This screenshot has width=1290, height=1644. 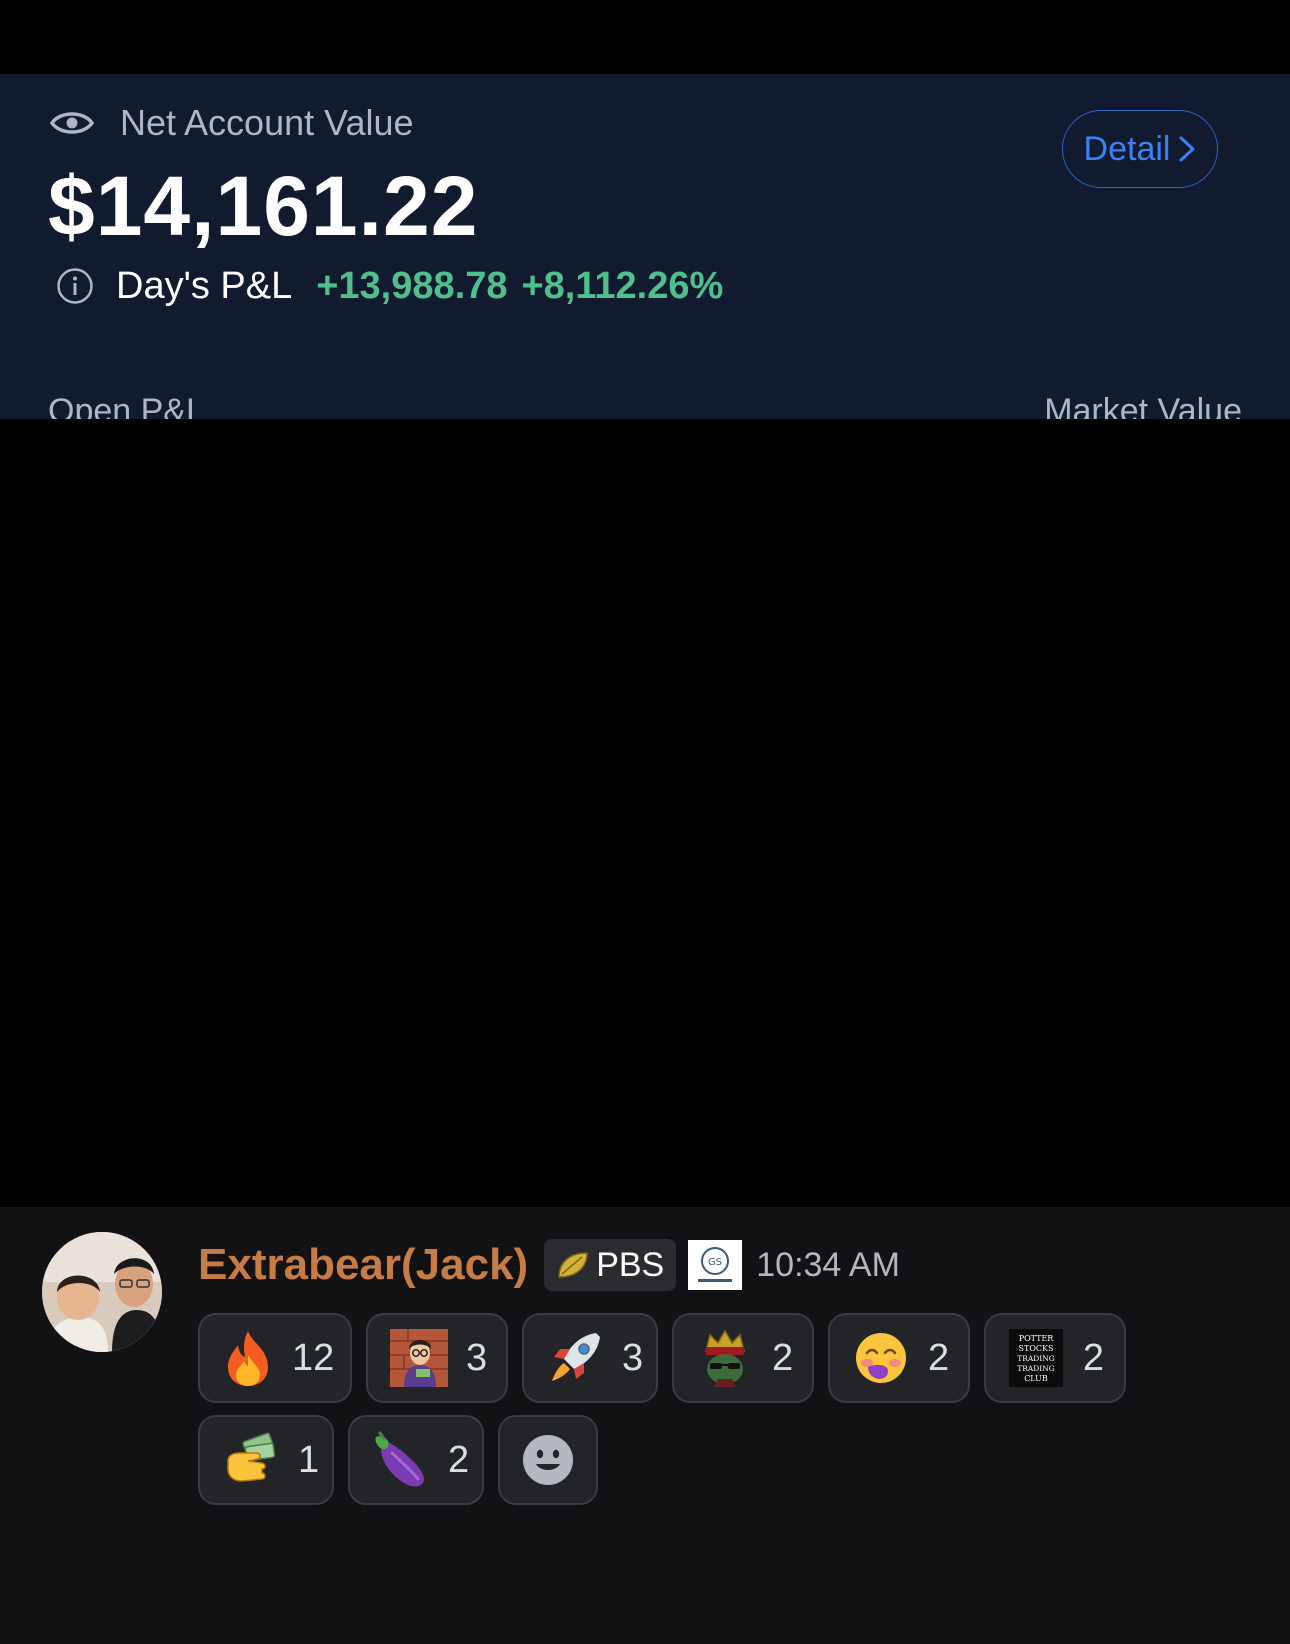 What do you see at coordinates (251, 1460) in the screenshot?
I see `money-hand-icon` at bounding box center [251, 1460].